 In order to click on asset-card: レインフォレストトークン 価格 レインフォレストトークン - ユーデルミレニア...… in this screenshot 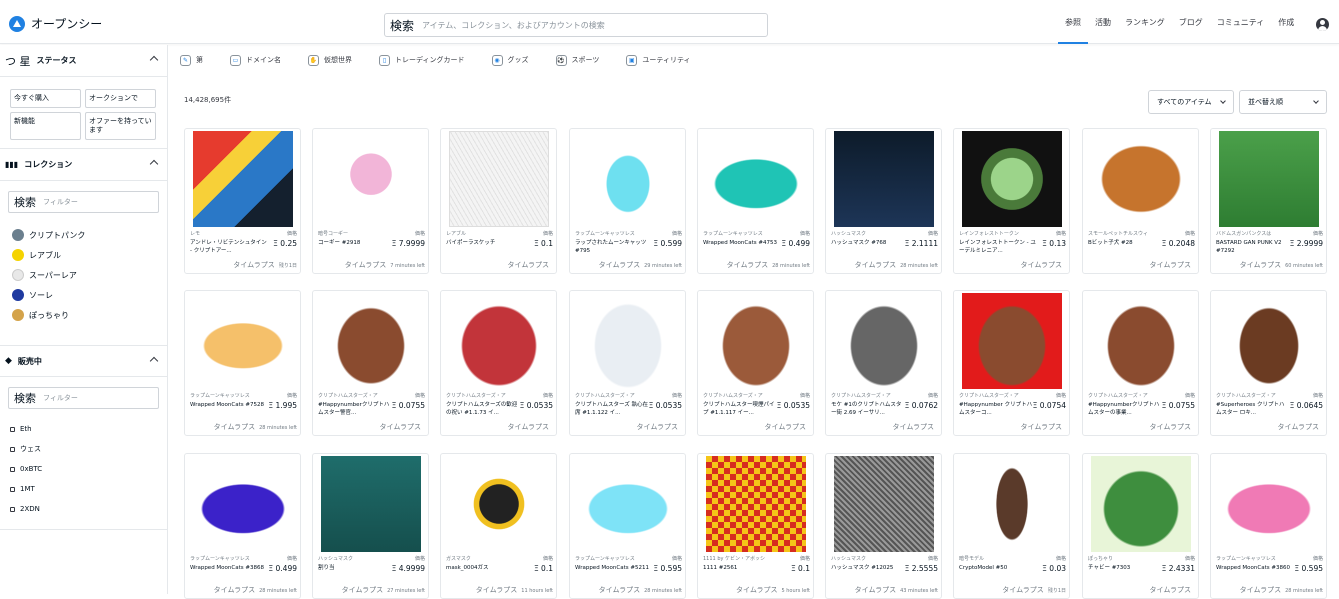, I will do `click(1011, 201)`.